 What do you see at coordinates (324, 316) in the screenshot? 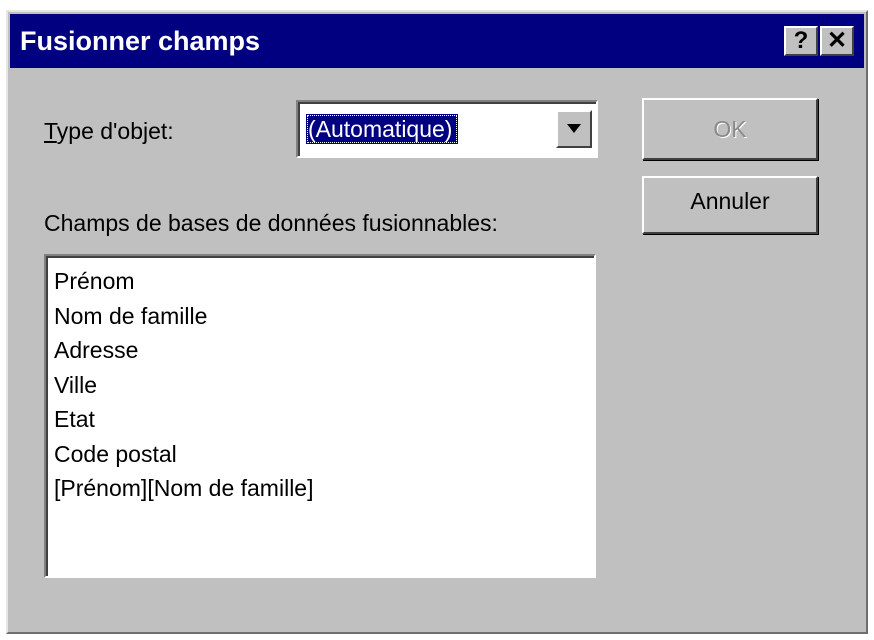
I see `list-item: Nom de famille` at bounding box center [324, 316].